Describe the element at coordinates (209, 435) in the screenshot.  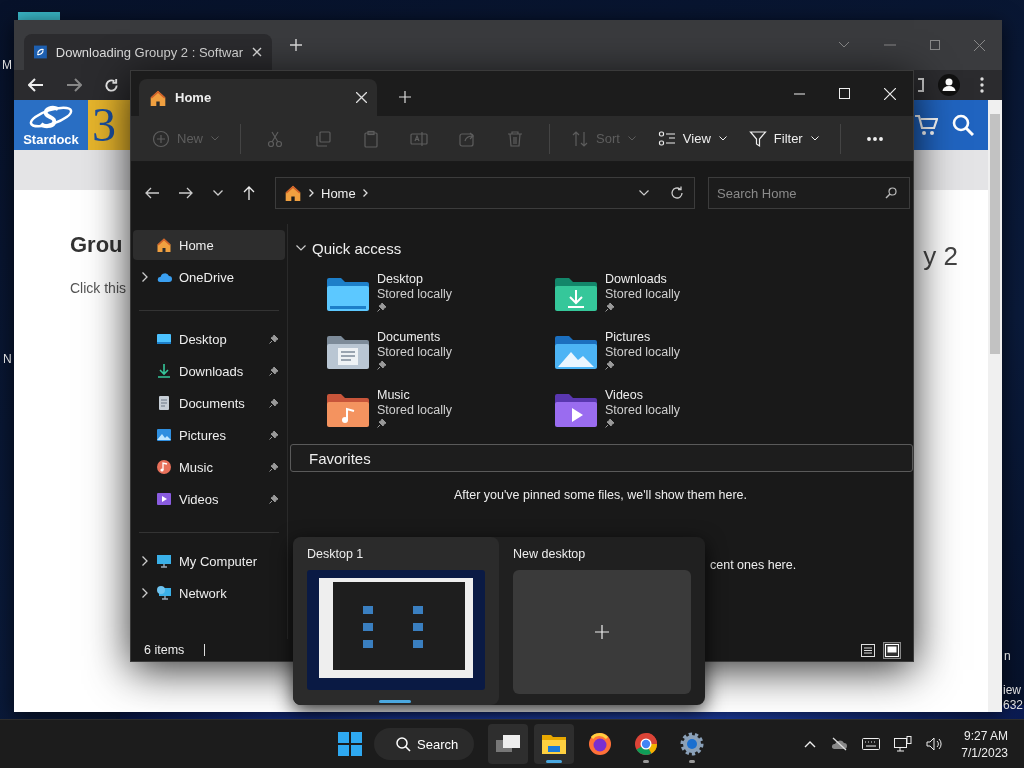
I see `sidebar-item: Pictures` at that location.